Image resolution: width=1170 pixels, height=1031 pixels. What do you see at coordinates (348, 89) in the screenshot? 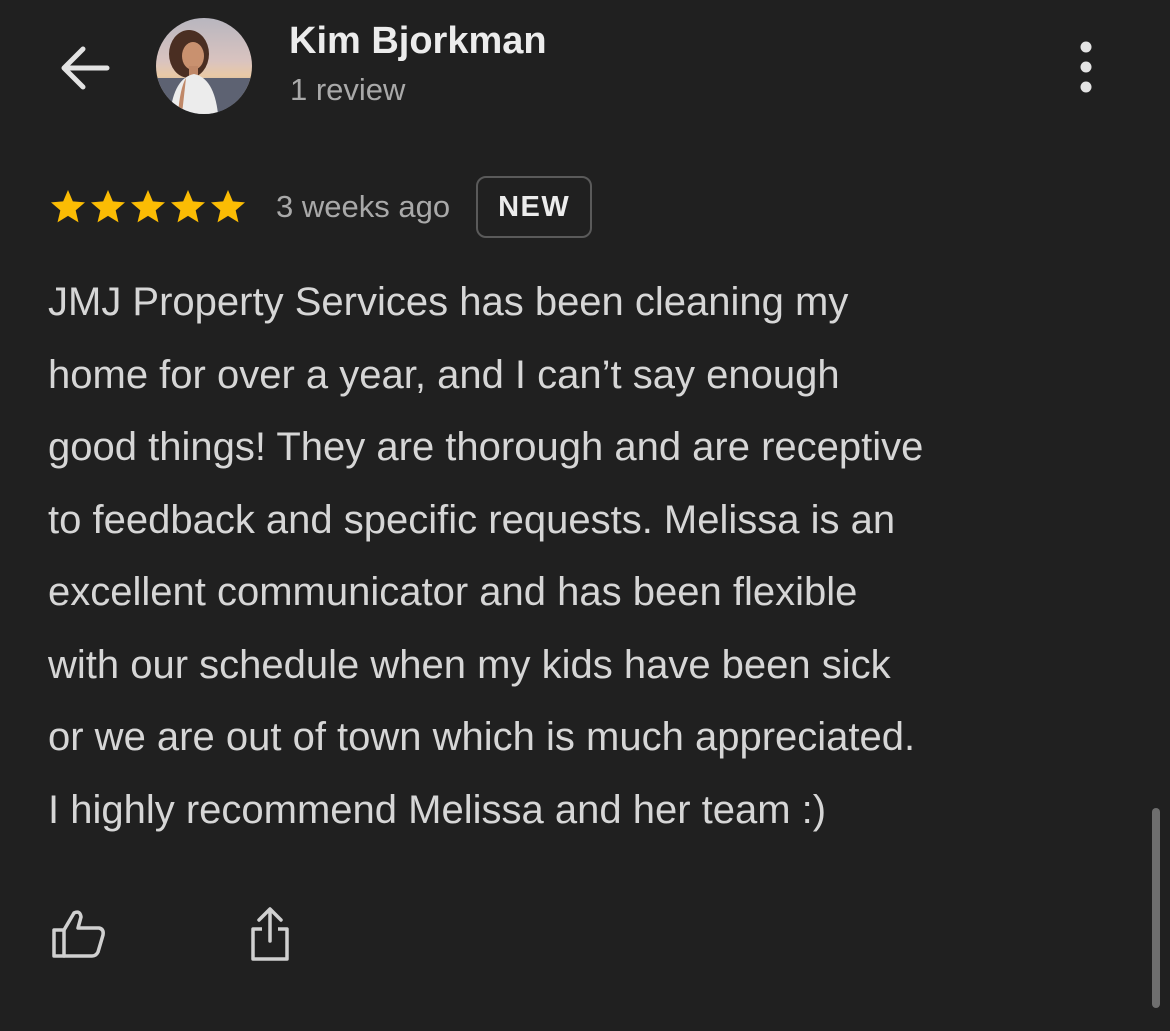
I see `review-count: 1 review` at bounding box center [348, 89].